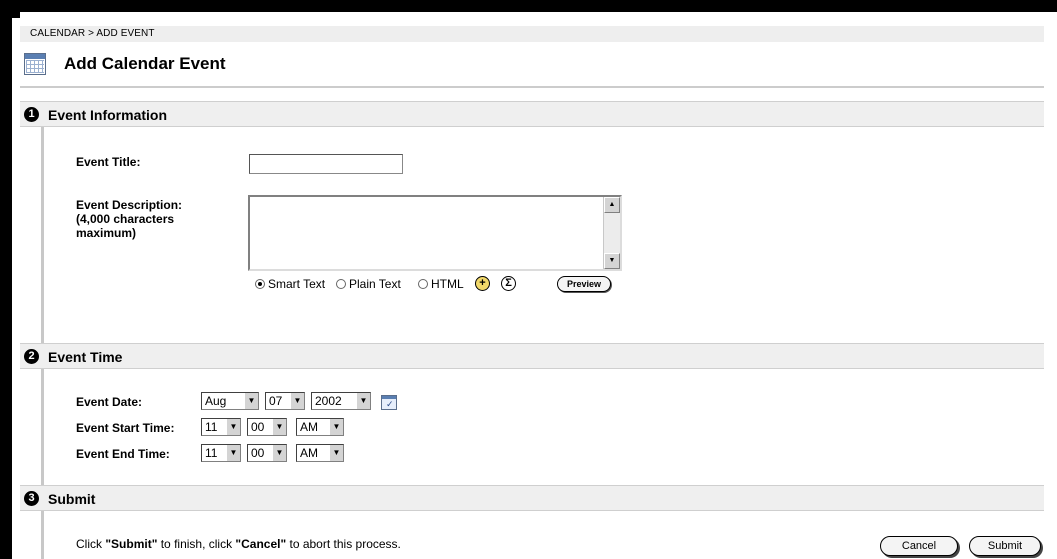 The image size is (1057, 559). What do you see at coordinates (532, 87) in the screenshot?
I see `title-divider` at bounding box center [532, 87].